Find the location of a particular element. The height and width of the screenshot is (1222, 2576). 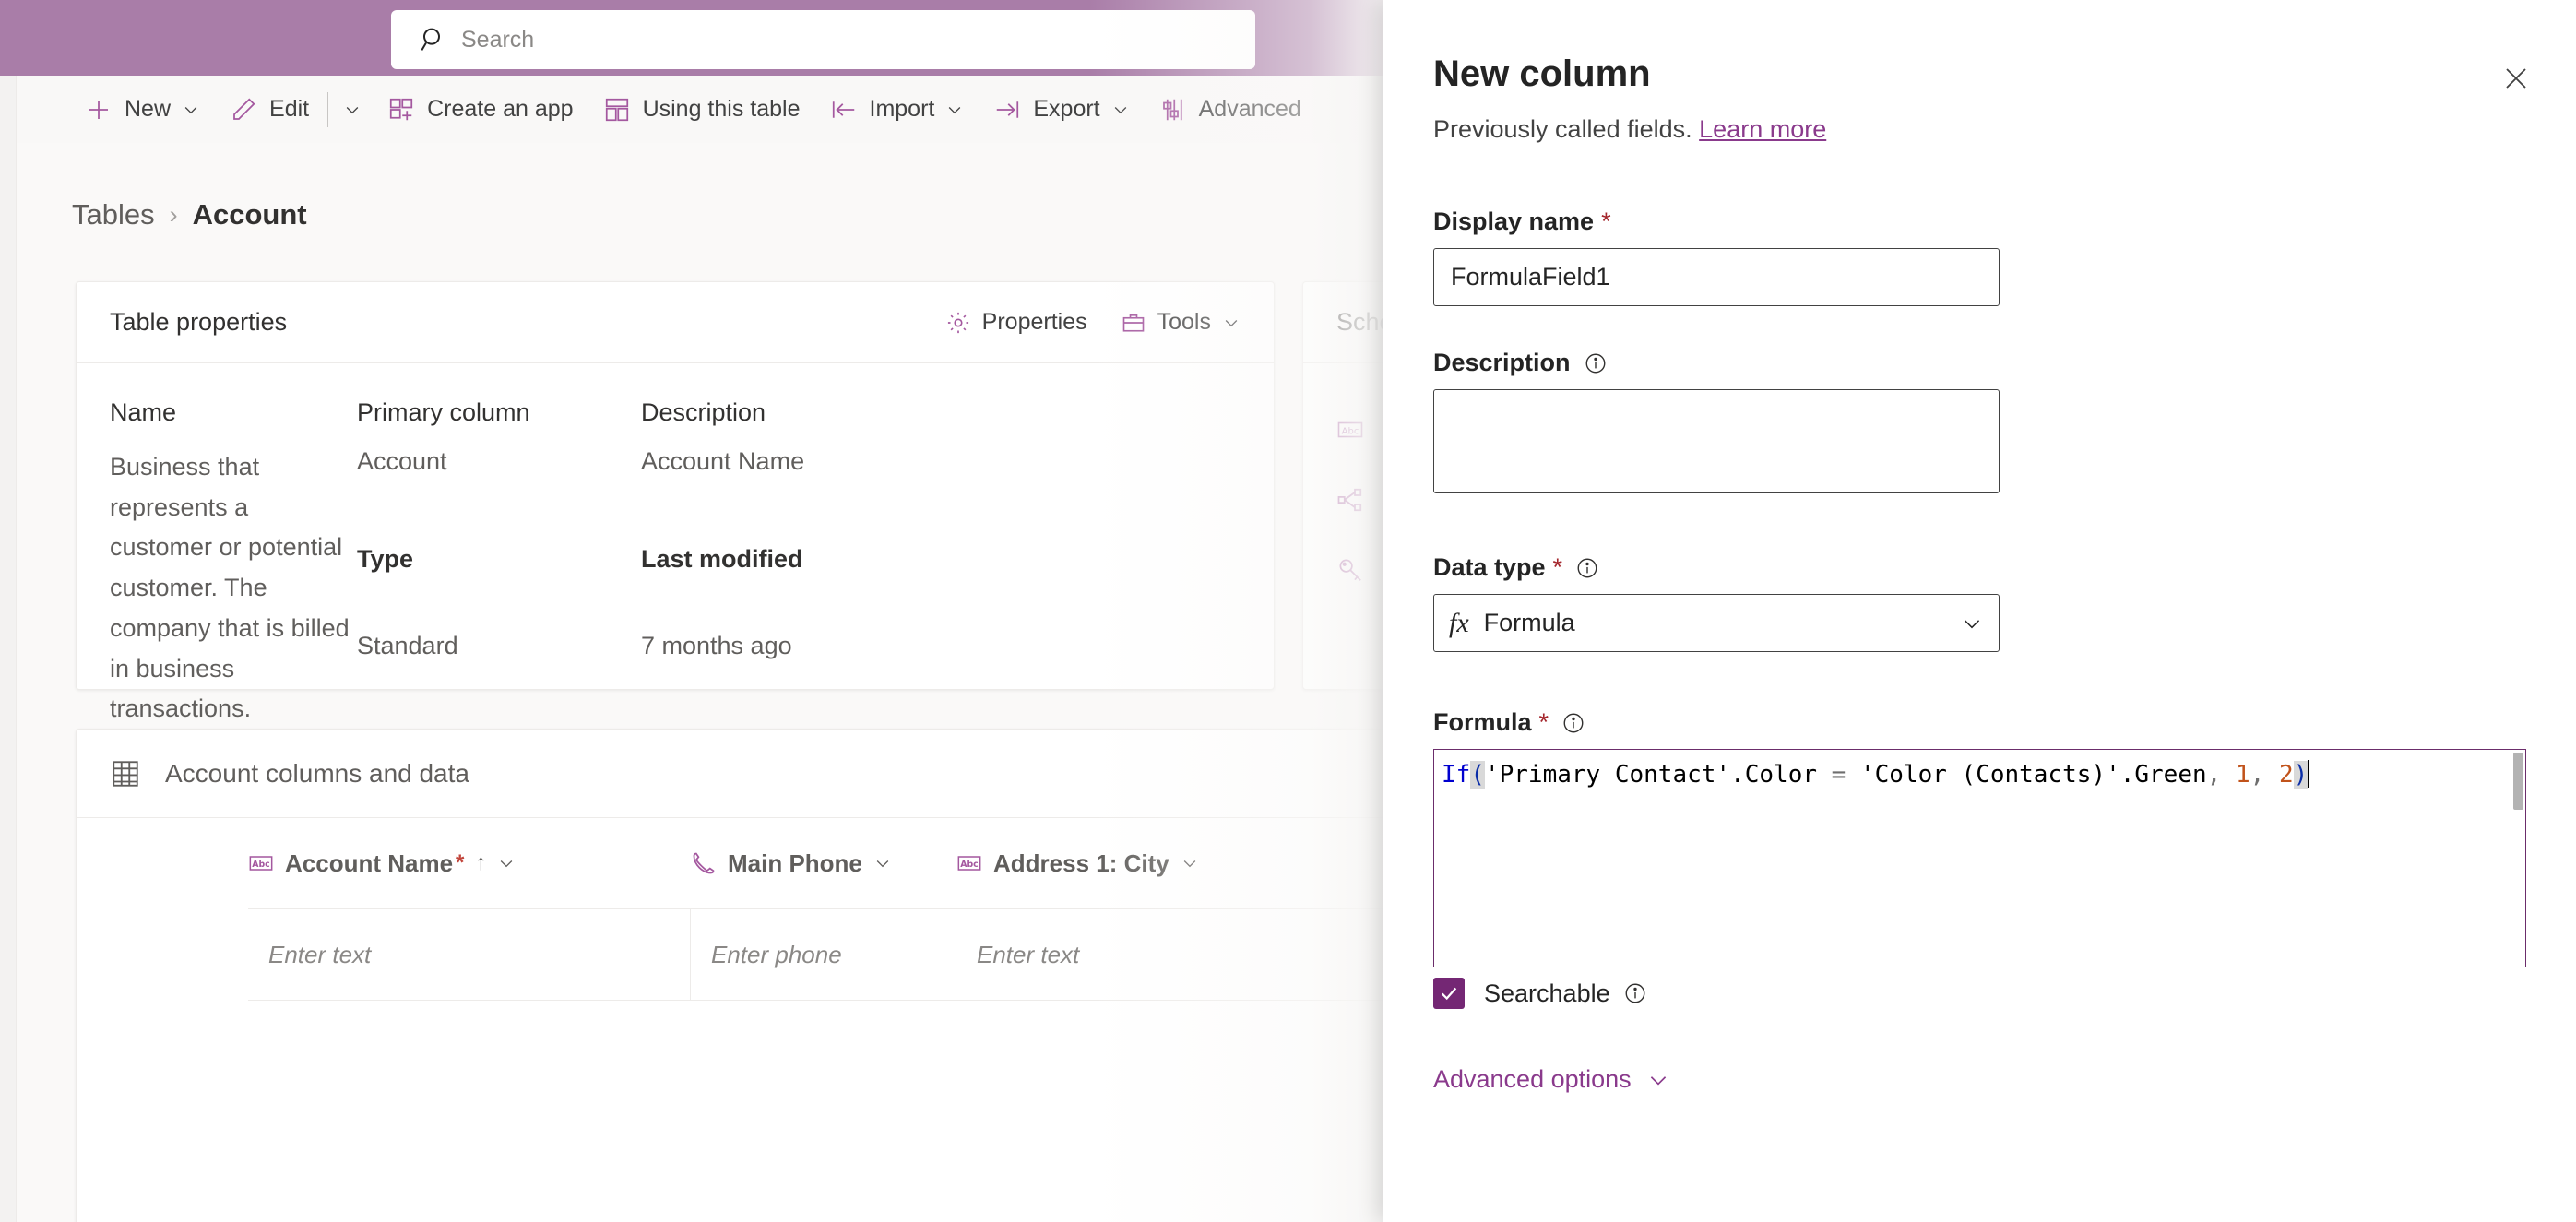

formula-label-row: Formula * is located at coordinates (1980, 722).